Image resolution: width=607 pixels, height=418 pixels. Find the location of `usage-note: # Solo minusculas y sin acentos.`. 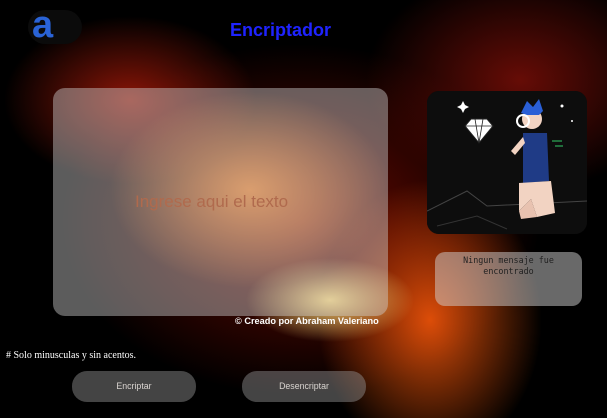

usage-note: # Solo minusculas y sin acentos. is located at coordinates (71, 355).